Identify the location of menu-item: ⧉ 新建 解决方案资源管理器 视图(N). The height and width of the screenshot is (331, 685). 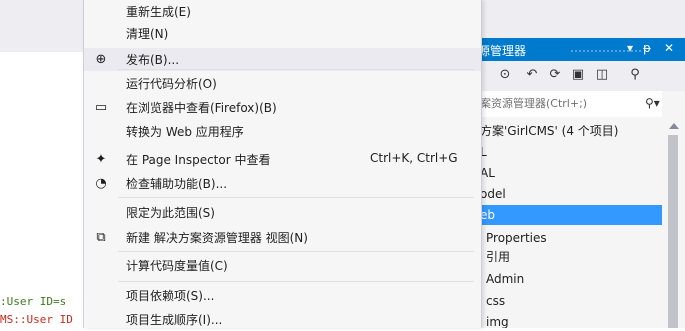
(282, 237).